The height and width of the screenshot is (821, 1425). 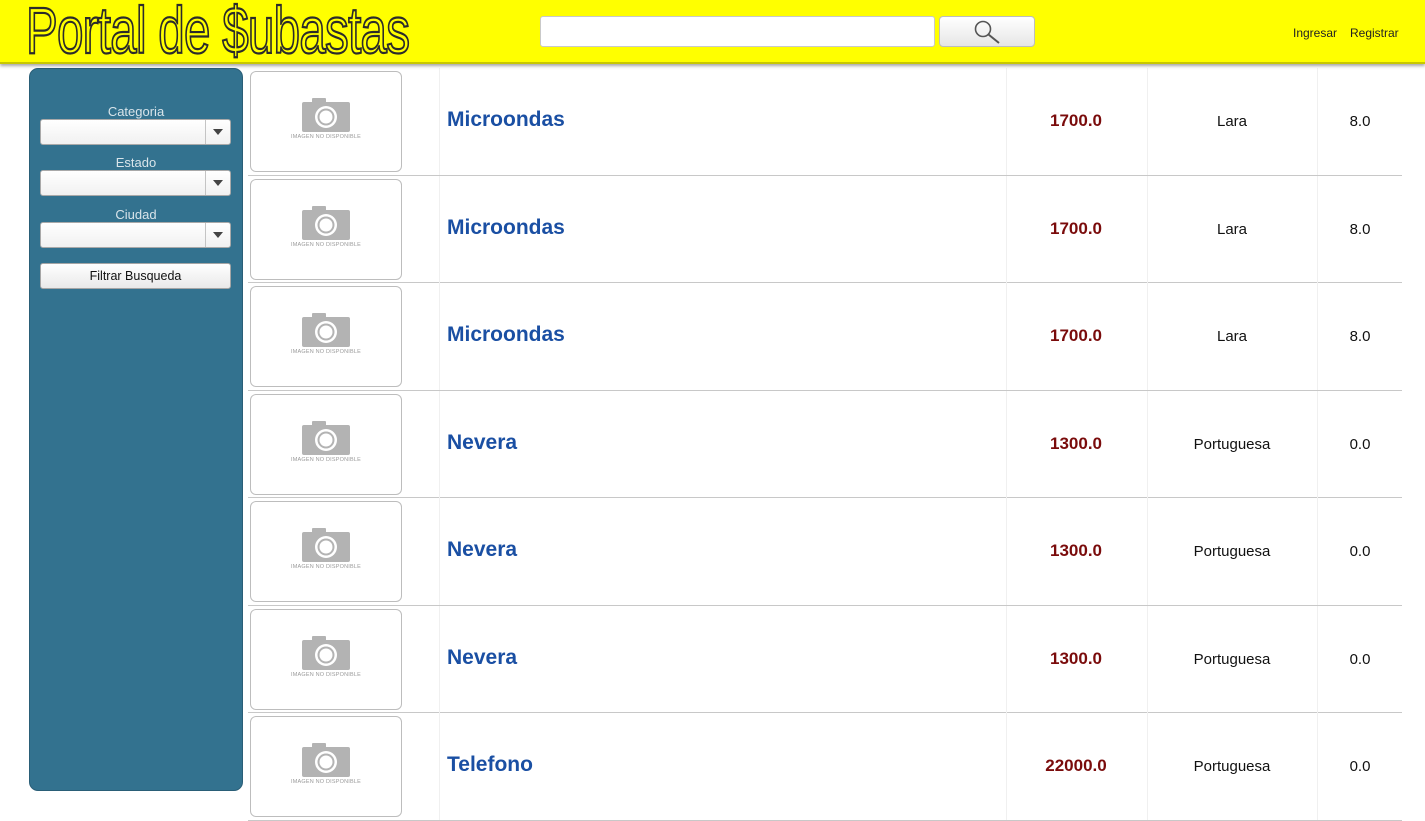 I want to click on city-label: Ciudad, so click(x=136, y=214).